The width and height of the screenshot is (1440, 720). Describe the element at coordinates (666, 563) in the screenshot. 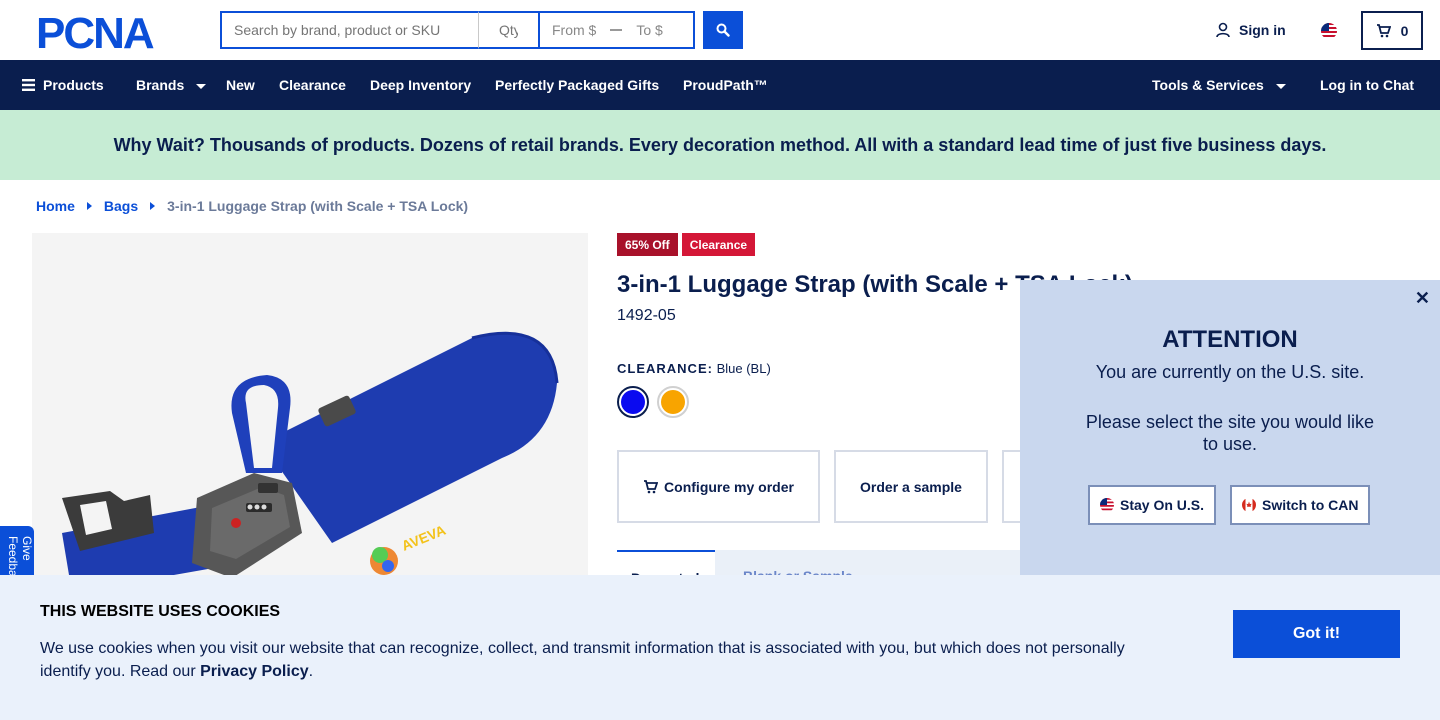

I see `tab-decorated: Decorated` at that location.